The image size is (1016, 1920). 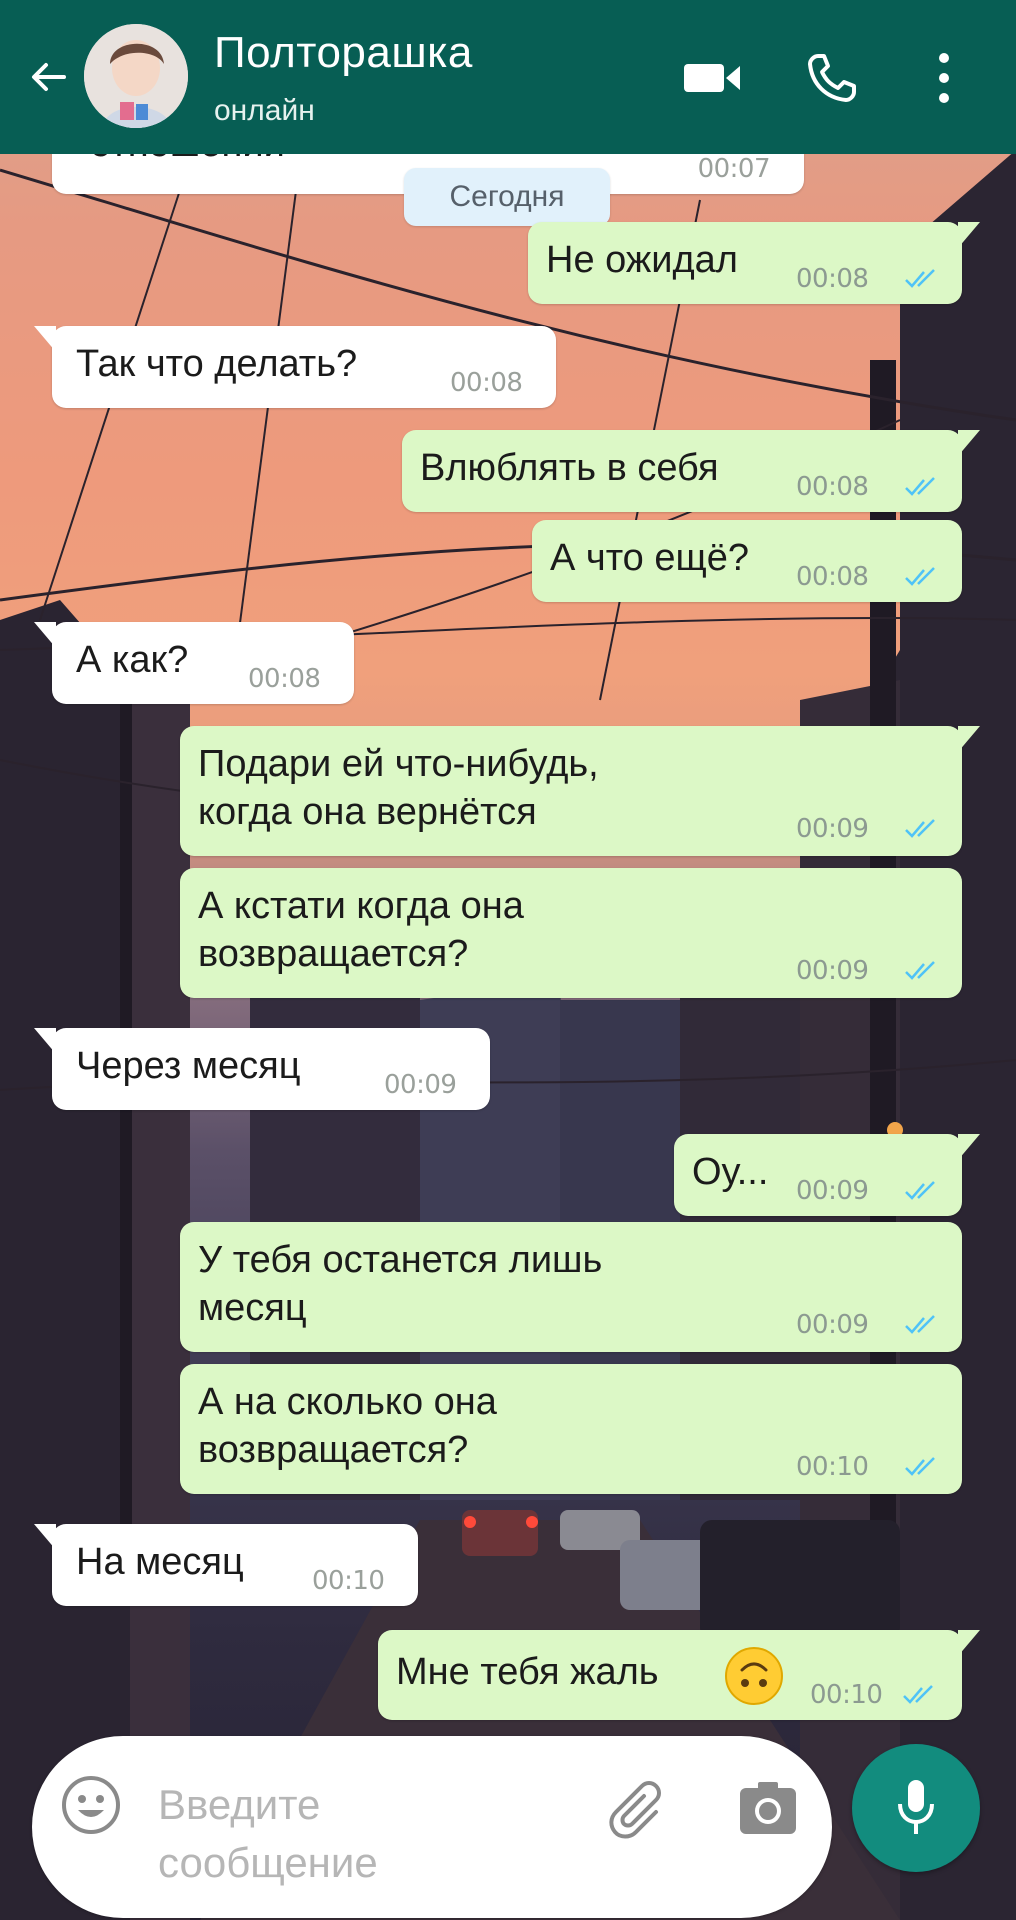 What do you see at coordinates (264, 110) in the screenshot?
I see `contact-status: онлайн` at bounding box center [264, 110].